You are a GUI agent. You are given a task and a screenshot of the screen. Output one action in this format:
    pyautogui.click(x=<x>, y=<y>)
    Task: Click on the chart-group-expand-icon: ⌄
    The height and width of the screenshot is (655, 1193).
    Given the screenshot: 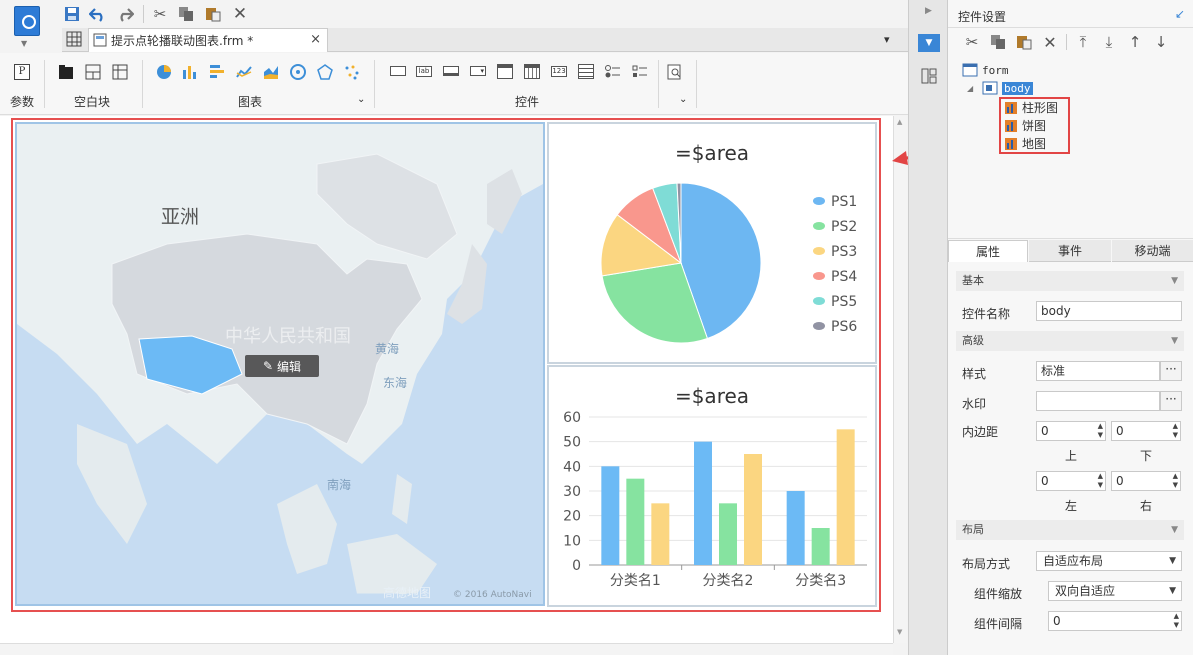 What is the action you would take?
    pyautogui.click(x=361, y=99)
    